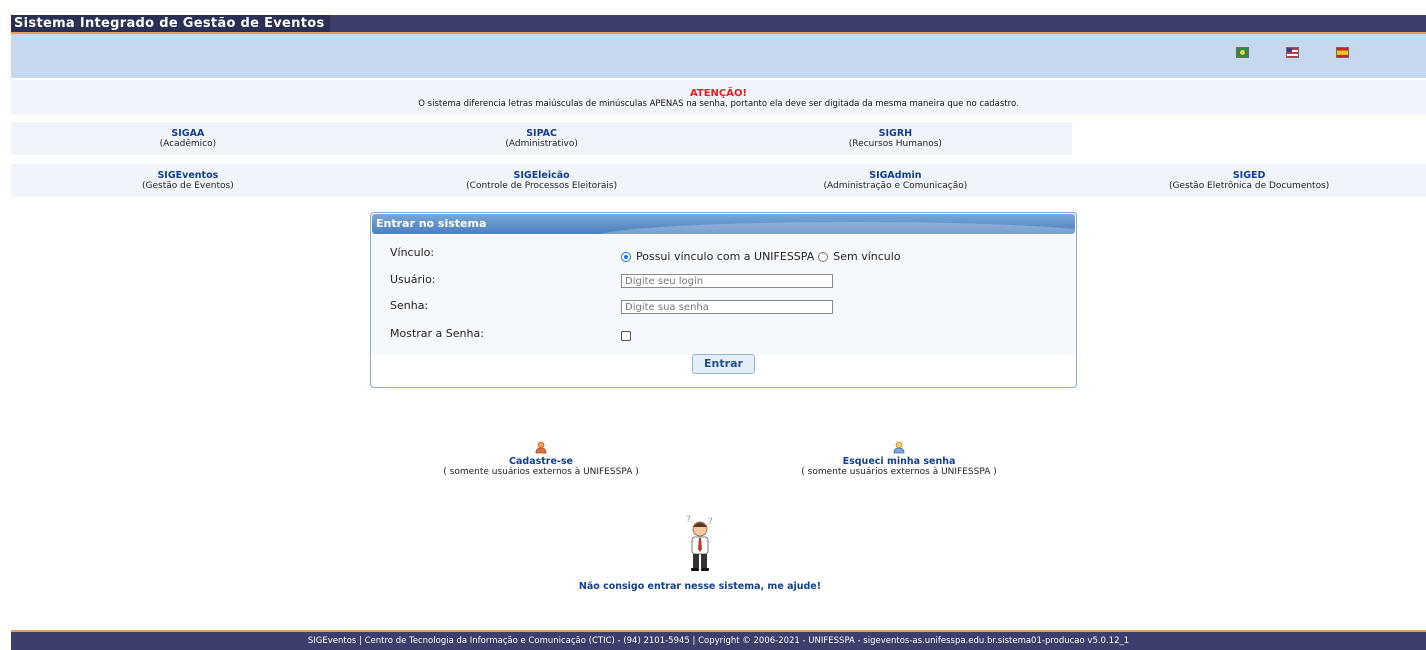 This screenshot has height=650, width=1426. I want to click on system-link-sipac: SIPAC (Administrativo), so click(541, 138).